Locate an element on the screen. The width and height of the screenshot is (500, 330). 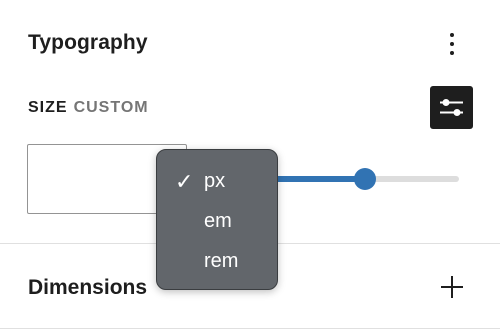
size-label: SIZE CUSTOM is located at coordinates (88, 108).